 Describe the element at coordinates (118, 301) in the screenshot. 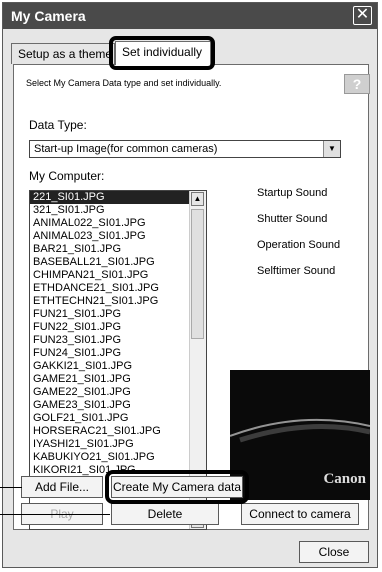

I see `list-item: ETHTECHN21_SI01.JPG` at that location.